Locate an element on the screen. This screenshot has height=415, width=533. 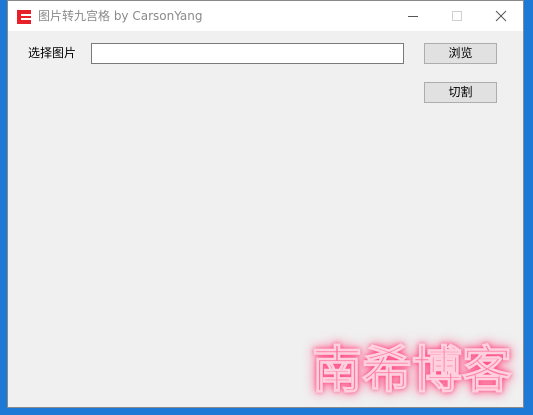
close-icon is located at coordinates (501, 16).